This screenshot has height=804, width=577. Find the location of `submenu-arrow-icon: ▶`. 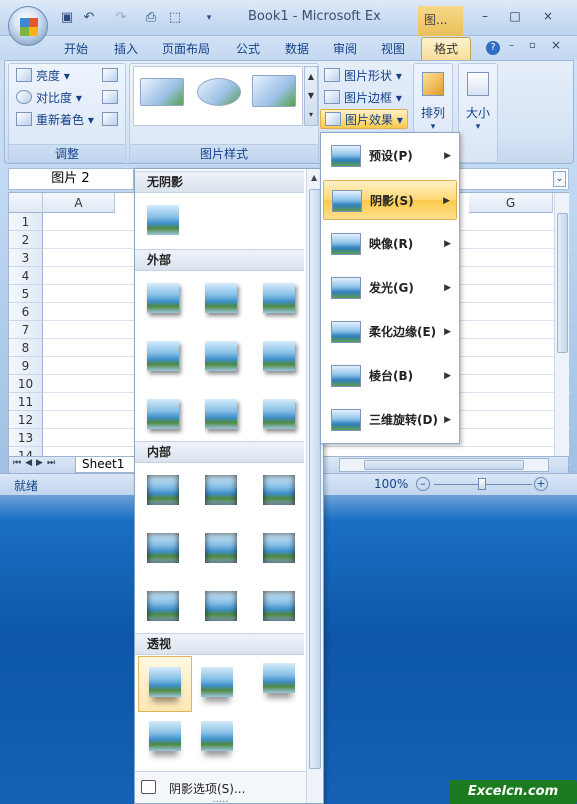

submenu-arrow-icon: ▶ is located at coordinates (447, 376).